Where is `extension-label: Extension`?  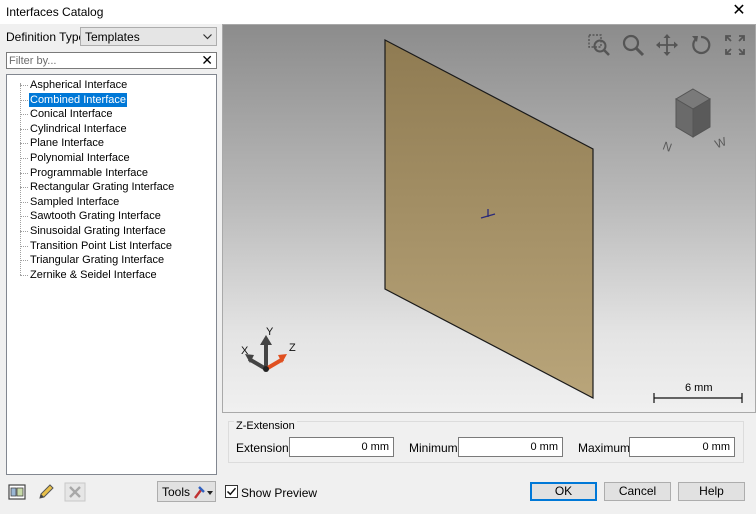 extension-label: Extension is located at coordinates (262, 448).